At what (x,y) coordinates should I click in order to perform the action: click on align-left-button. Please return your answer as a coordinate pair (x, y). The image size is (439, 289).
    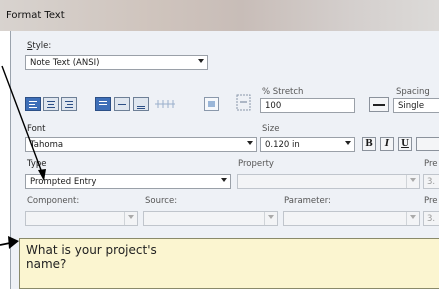
    Looking at the image, I should click on (33, 104).